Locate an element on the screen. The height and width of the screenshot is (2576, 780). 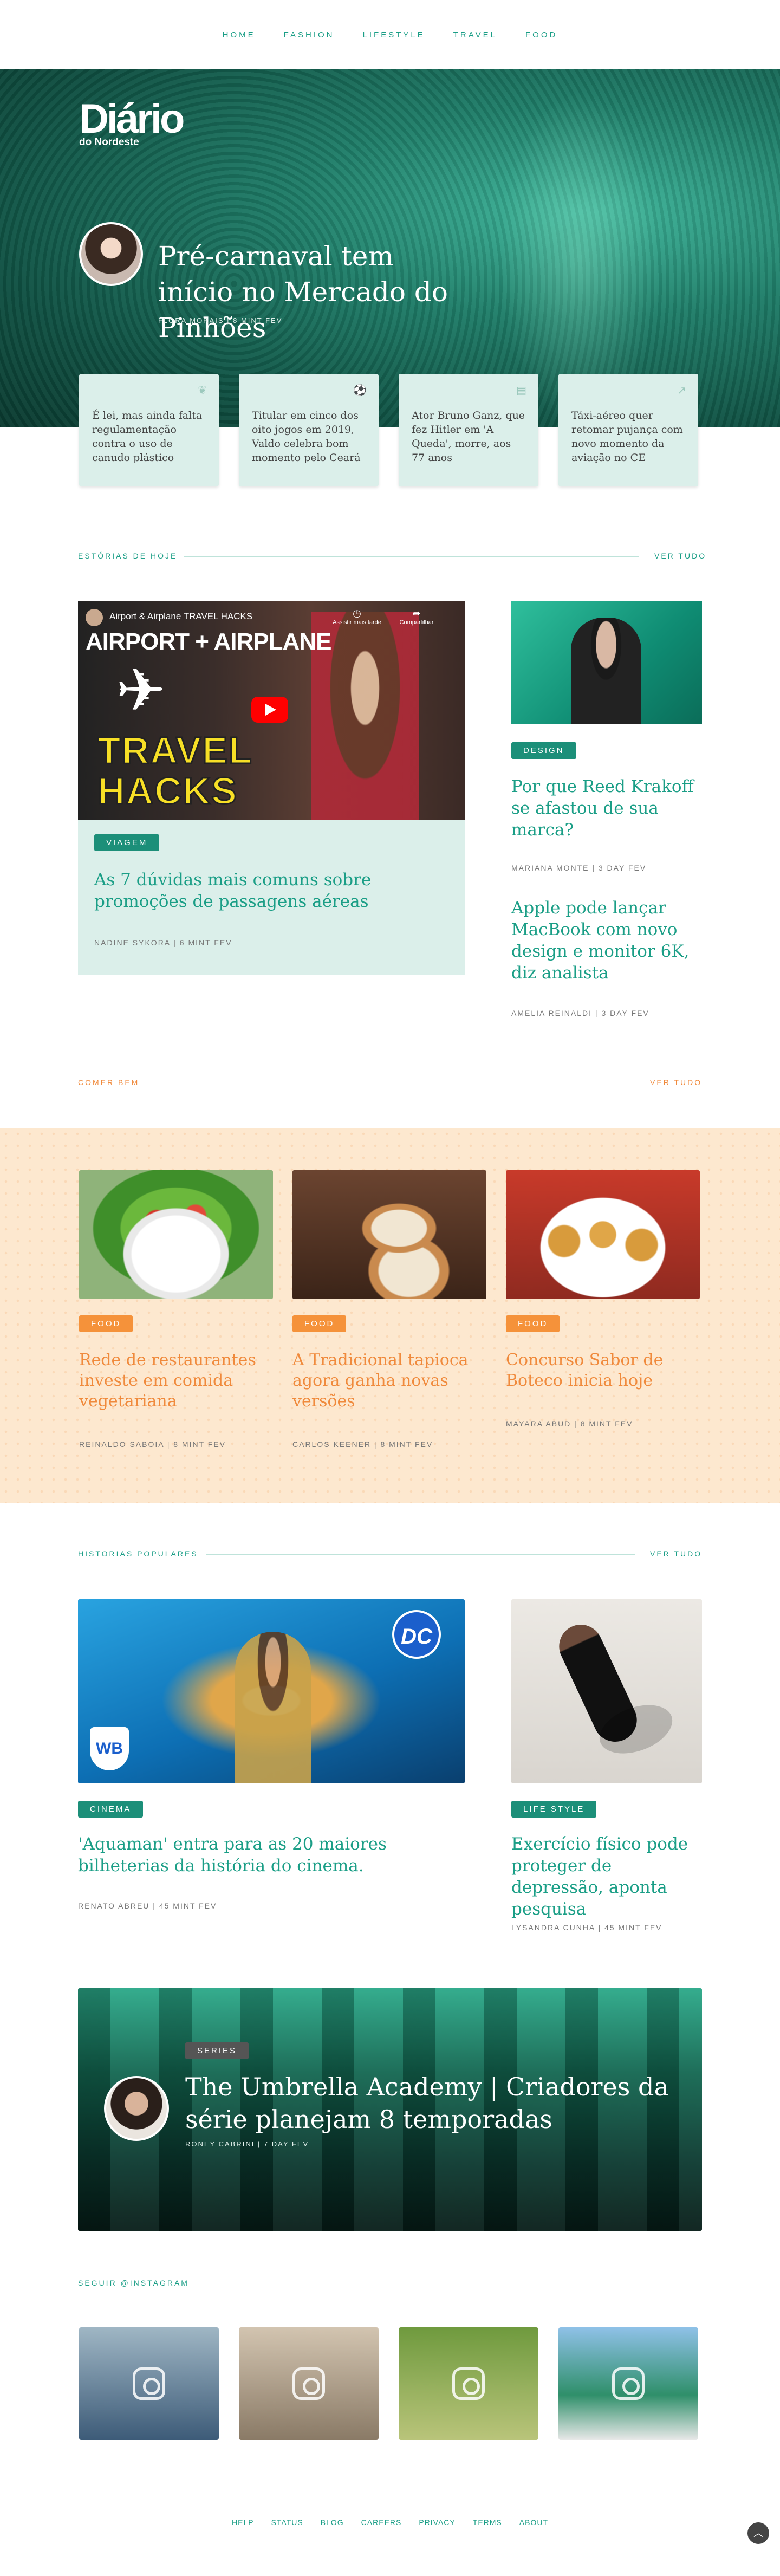
wb-logo: WB is located at coordinates (109, 1748).